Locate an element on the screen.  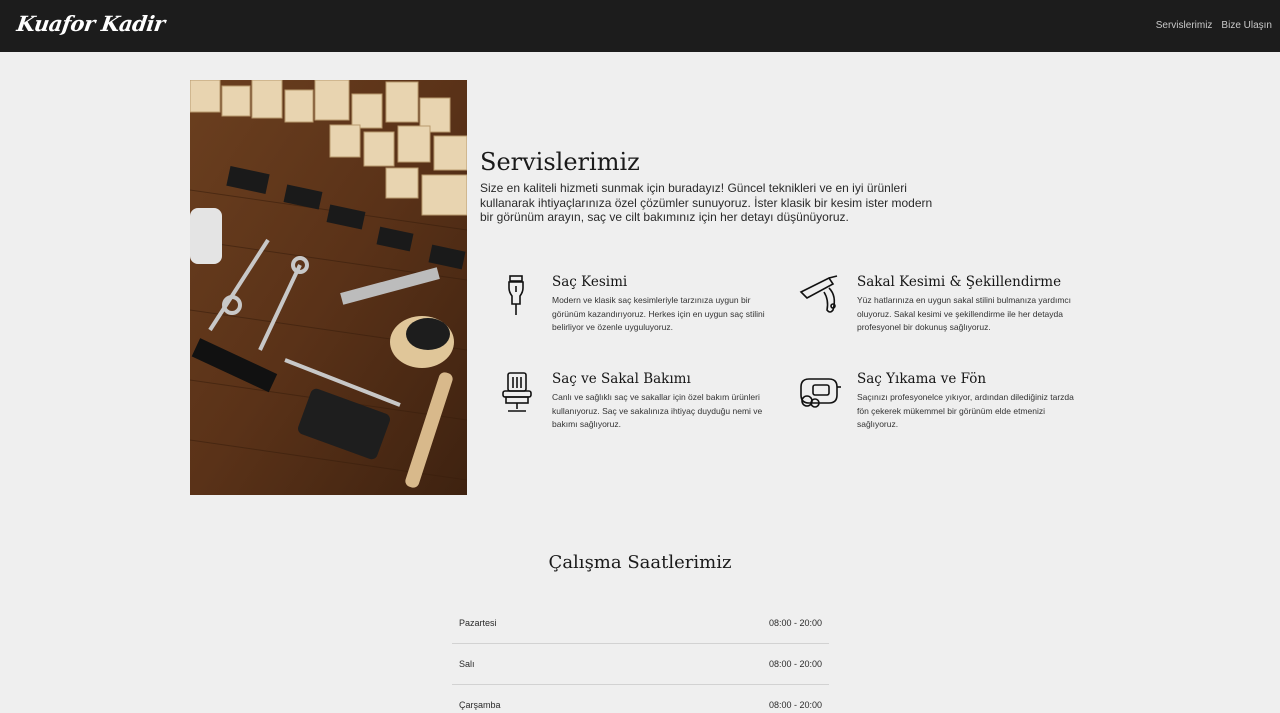
nav-link-contact: Bize Ulaşın is located at coordinates (1246, 25).